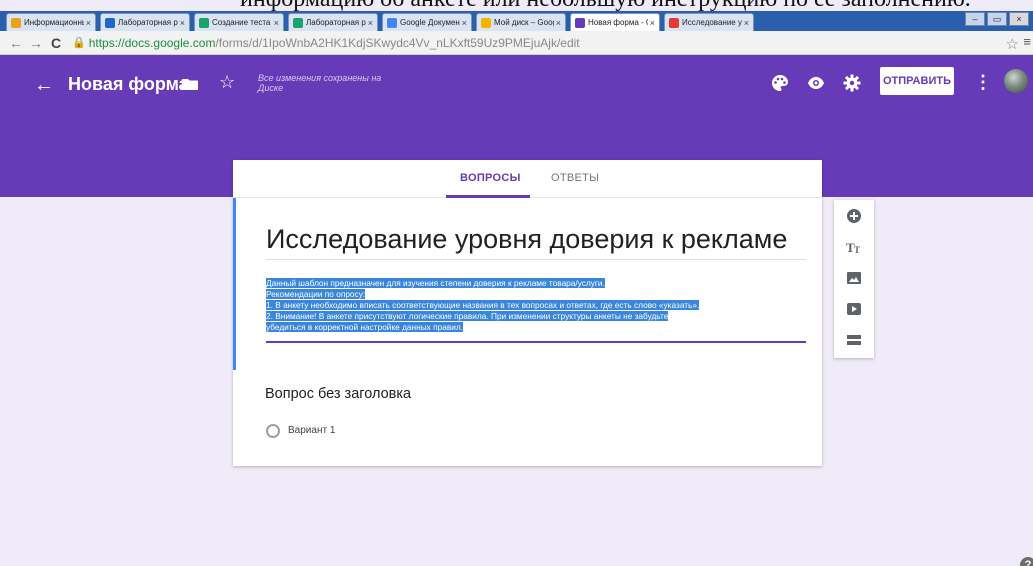 This screenshot has height=566, width=1033. I want to click on option-label: Вариант 1, so click(311, 430).